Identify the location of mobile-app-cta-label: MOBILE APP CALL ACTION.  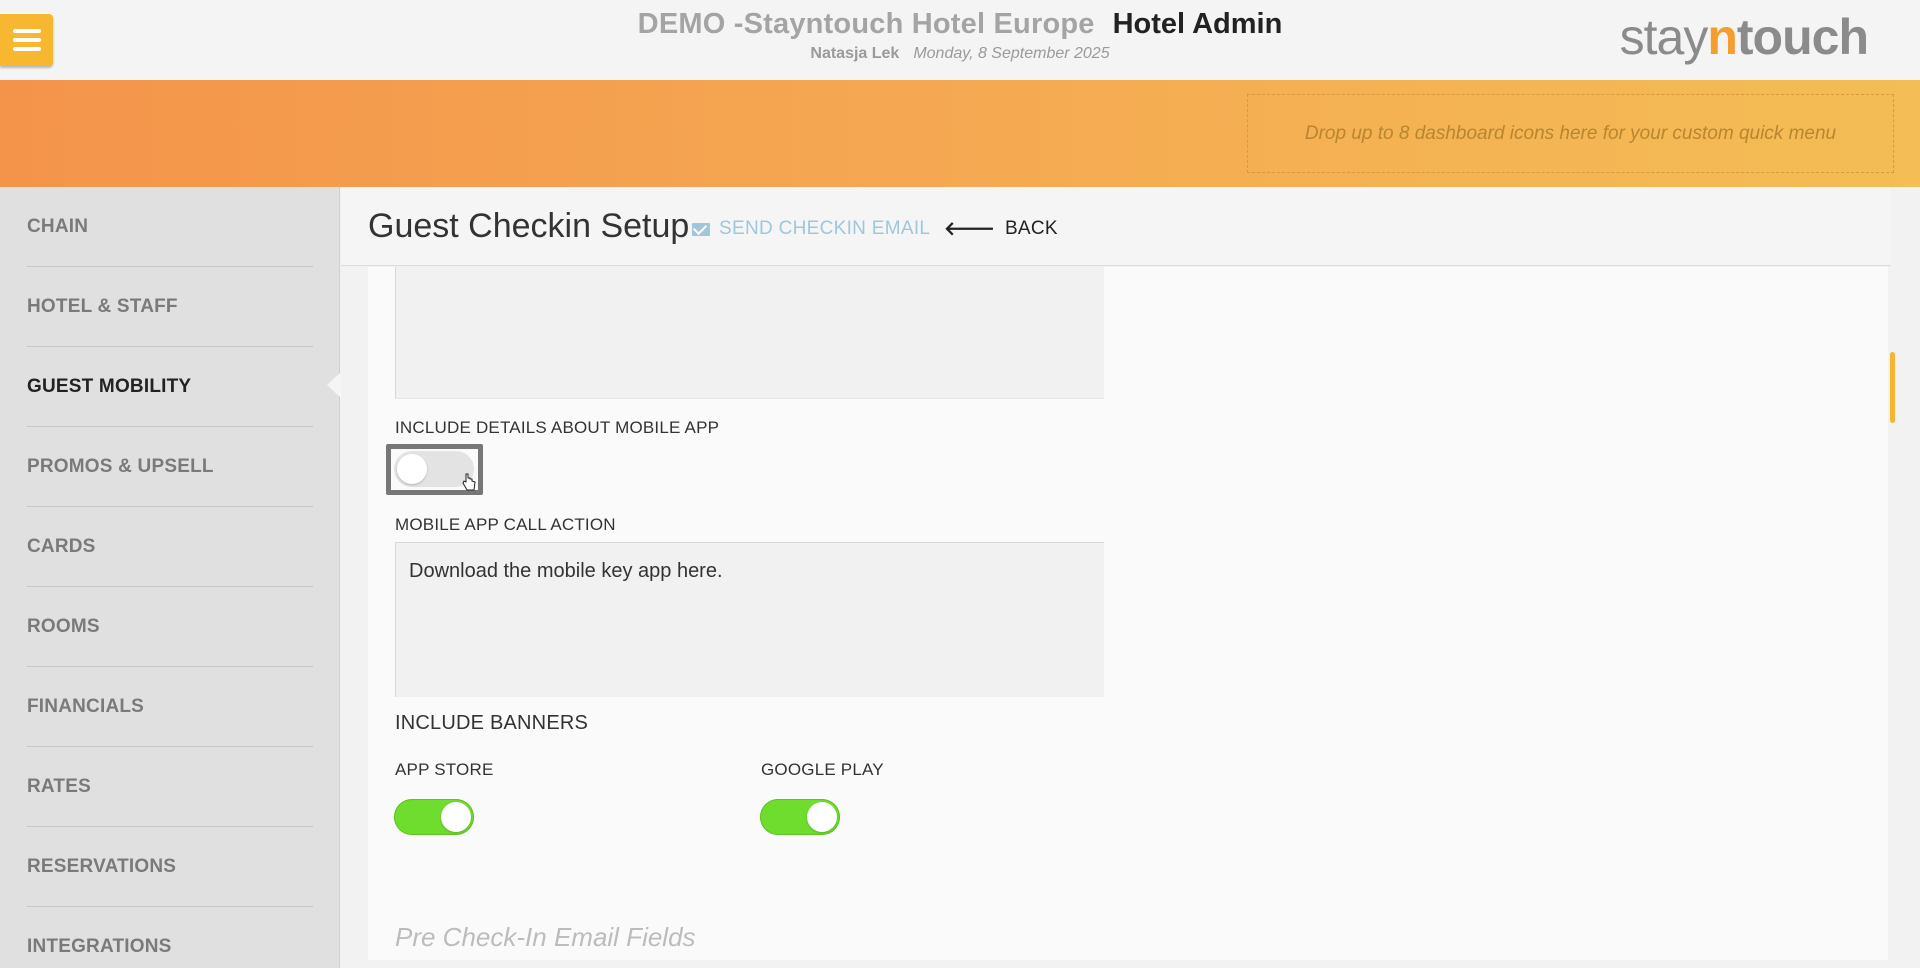
(505, 524).